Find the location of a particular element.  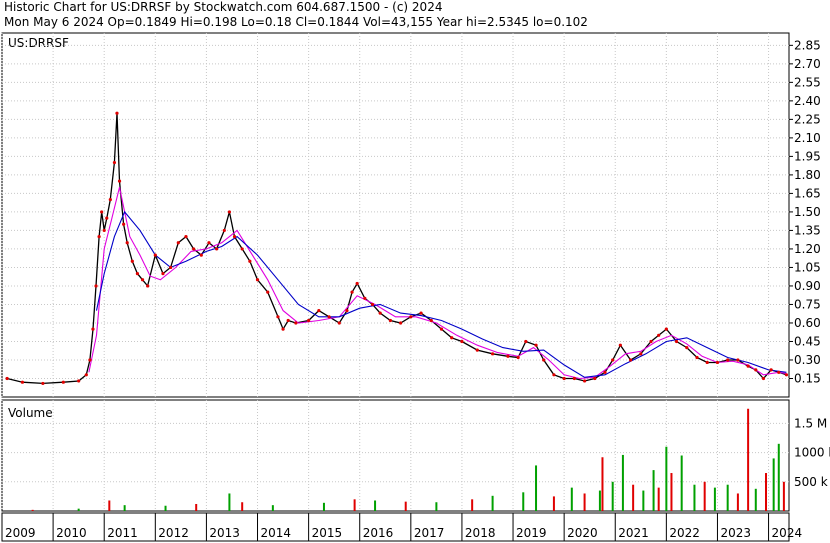

price-y-tick-label: 1.20 is located at coordinates (807, 249).